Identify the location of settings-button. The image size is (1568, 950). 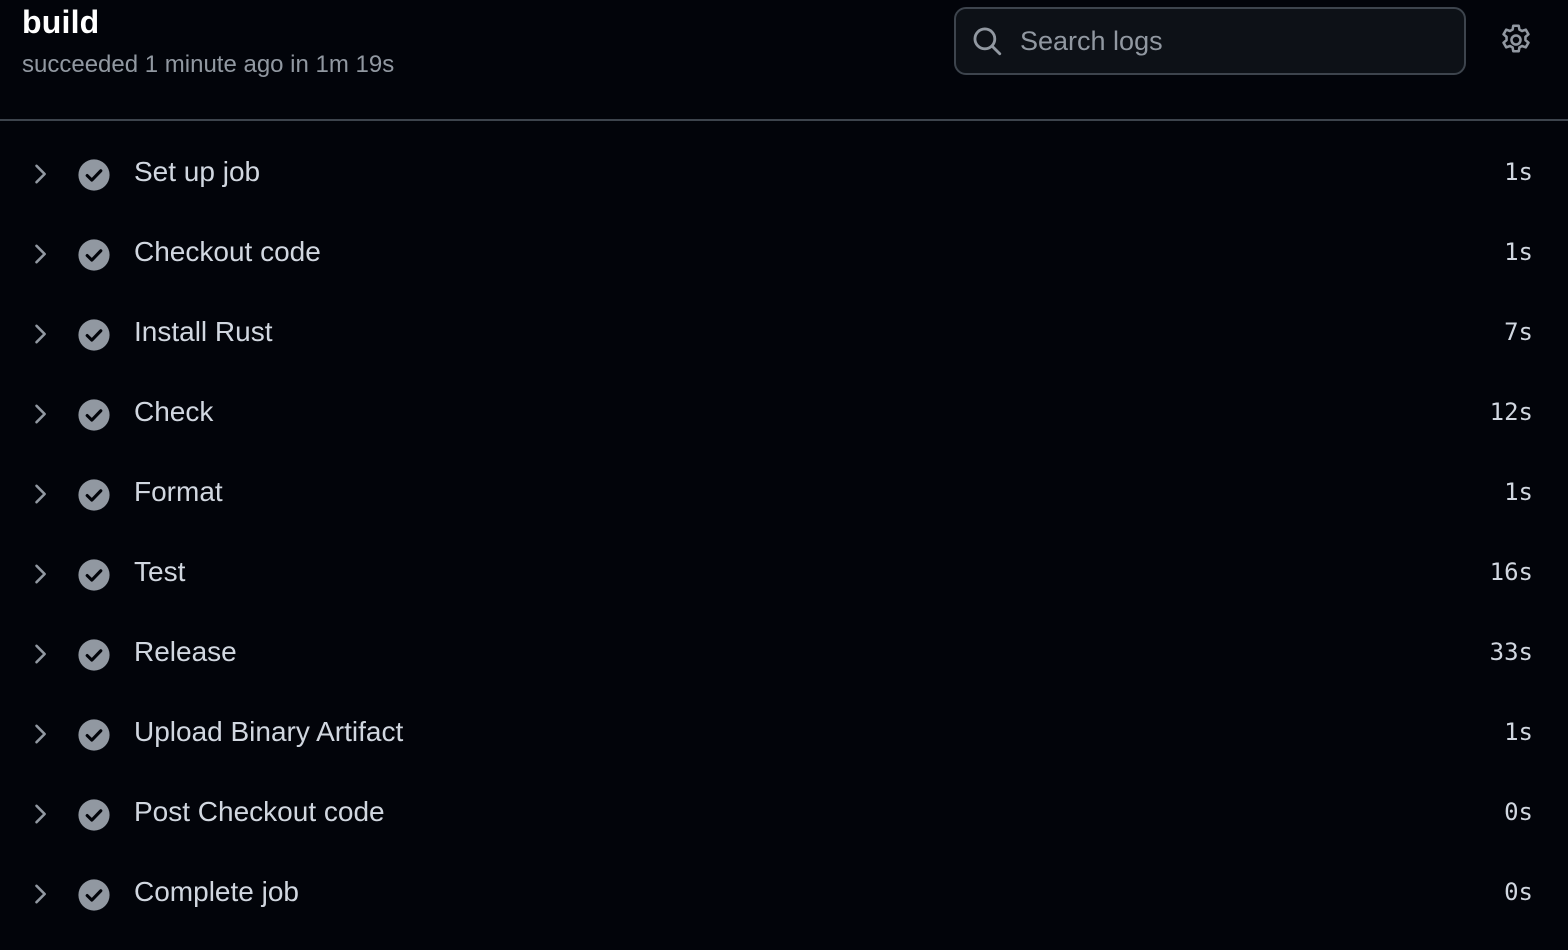
(1516, 40).